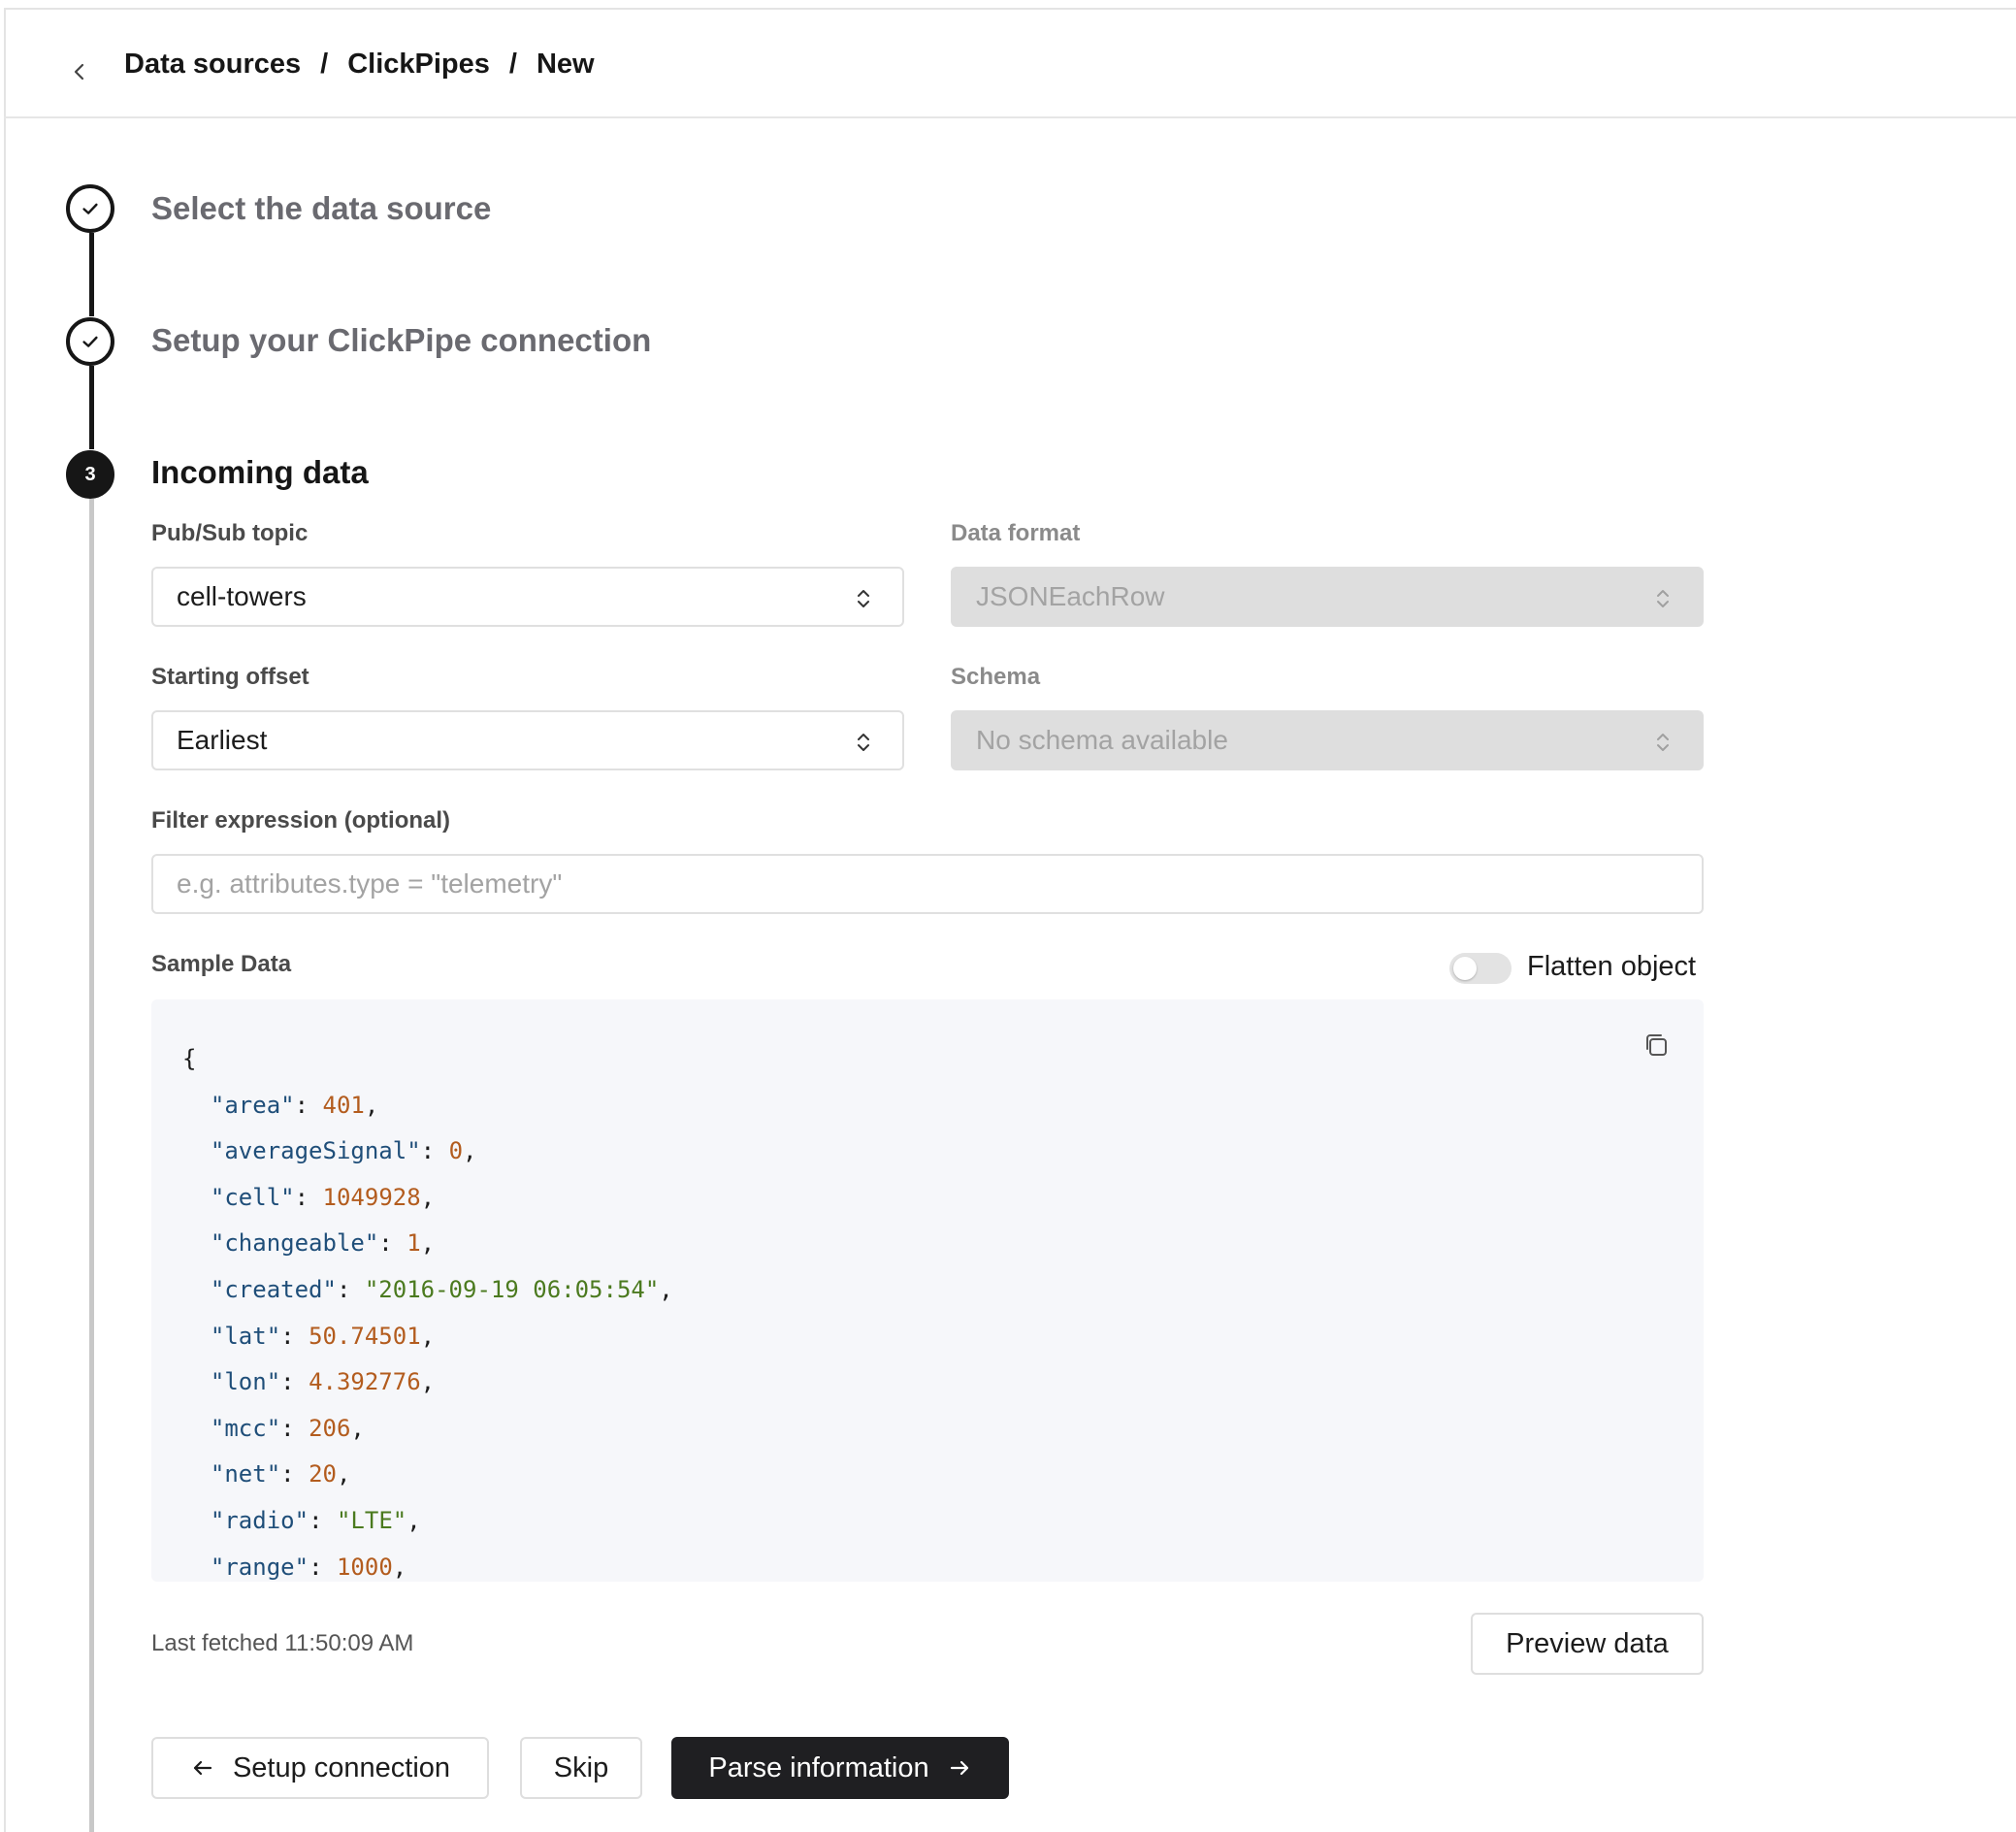  Describe the element at coordinates (79, 71) in the screenshot. I see `chevron-left-icon` at that location.